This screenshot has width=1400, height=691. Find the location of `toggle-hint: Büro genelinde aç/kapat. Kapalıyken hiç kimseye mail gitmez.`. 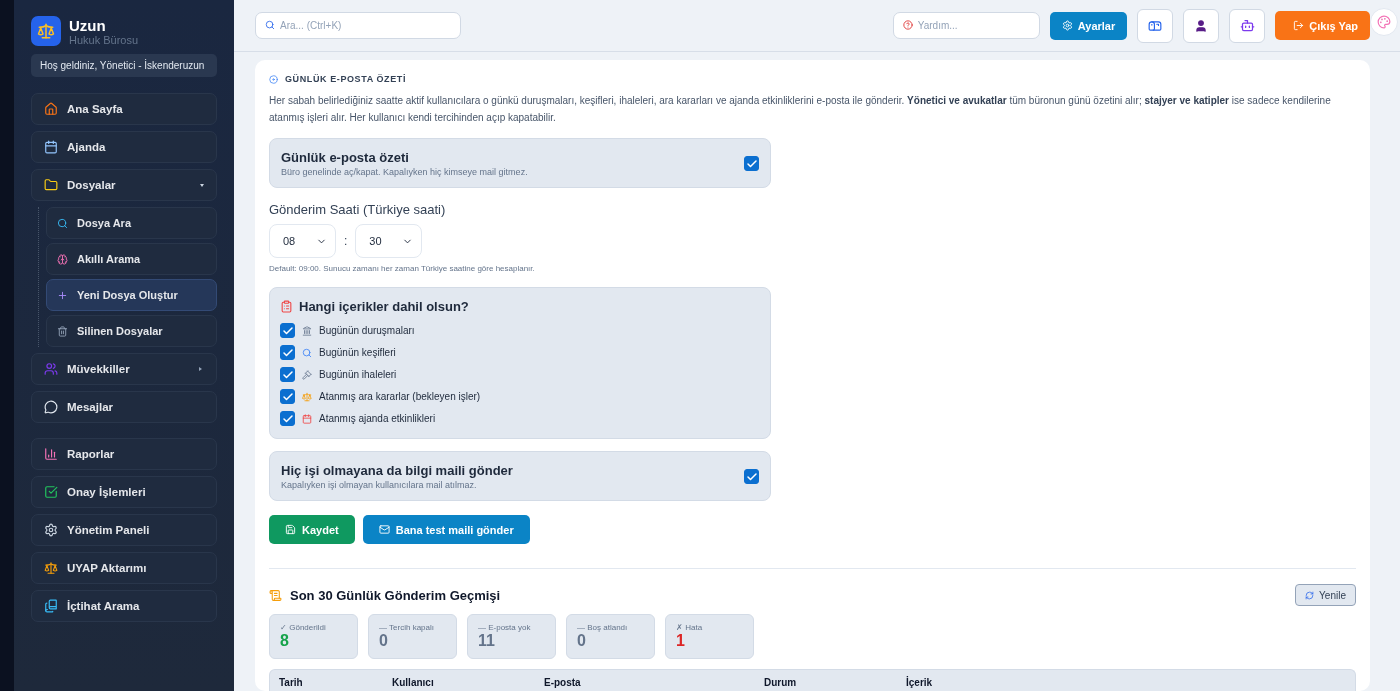

toggle-hint: Büro genelinde aç/kapat. Kapalıyken hiç kimseye mail gitmez. is located at coordinates (405, 172).